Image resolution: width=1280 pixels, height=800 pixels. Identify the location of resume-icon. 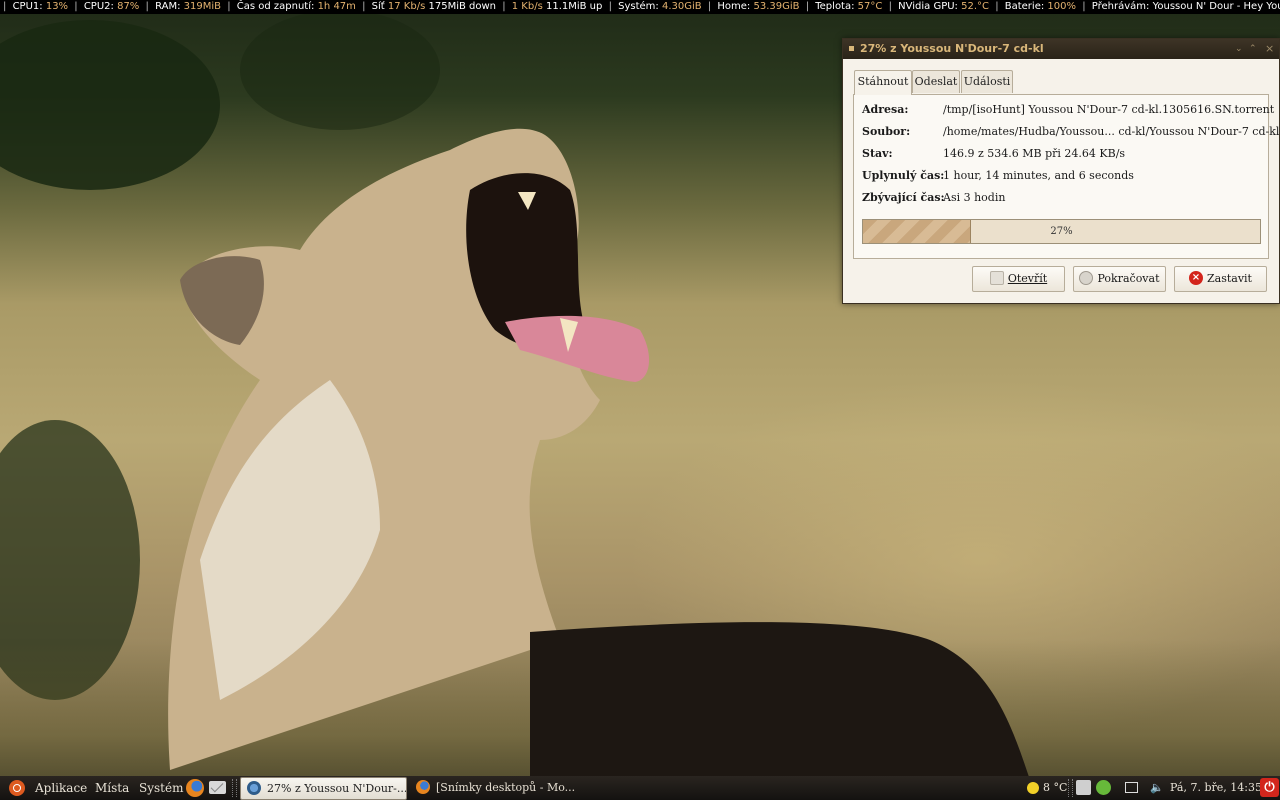
(1086, 278).